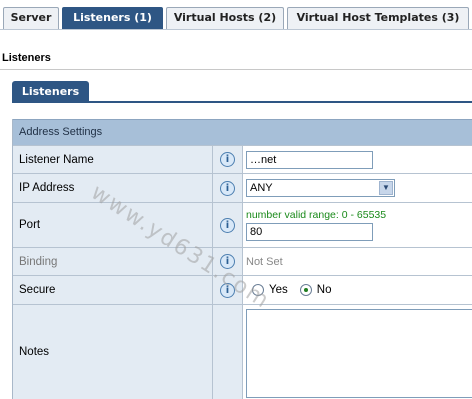 The width and height of the screenshot is (472, 399). I want to click on divider, so click(236, 69).